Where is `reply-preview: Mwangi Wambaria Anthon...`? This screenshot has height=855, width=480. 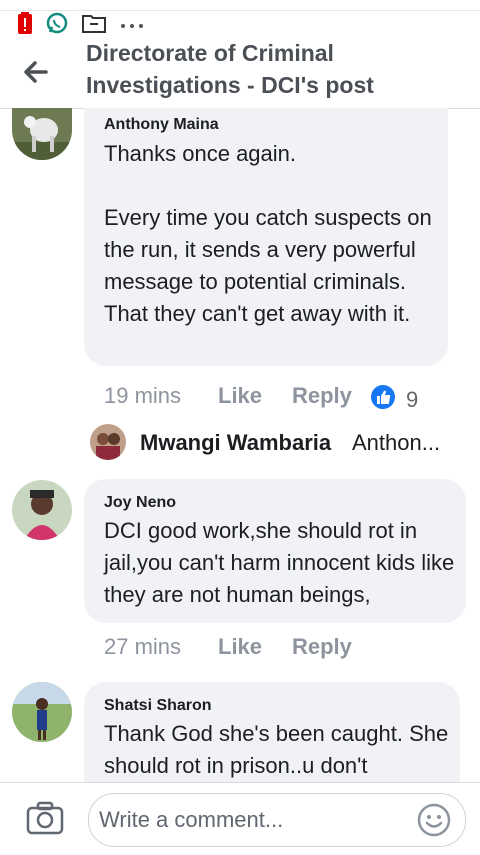 reply-preview: Mwangi Wambaria Anthon... is located at coordinates (275, 442).